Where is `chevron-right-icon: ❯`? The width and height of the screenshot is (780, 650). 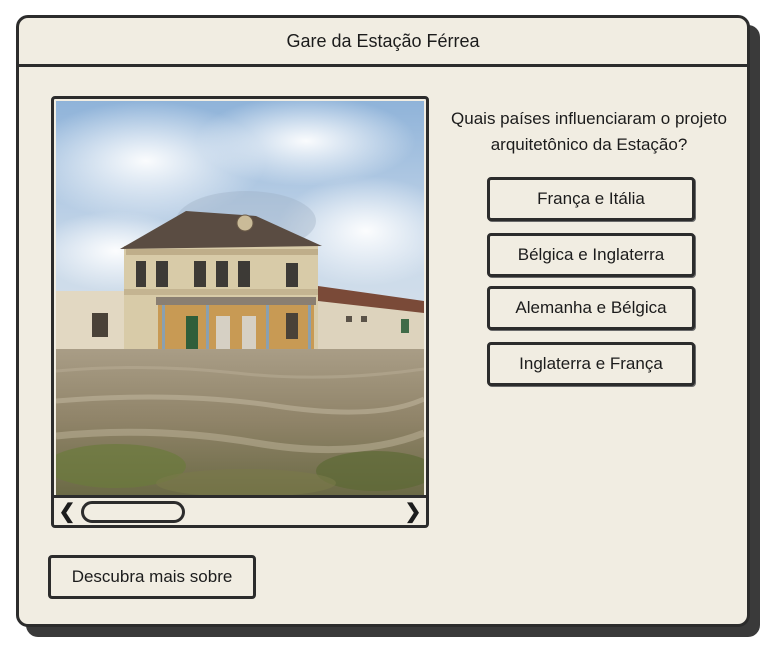 chevron-right-icon: ❯ is located at coordinates (413, 511).